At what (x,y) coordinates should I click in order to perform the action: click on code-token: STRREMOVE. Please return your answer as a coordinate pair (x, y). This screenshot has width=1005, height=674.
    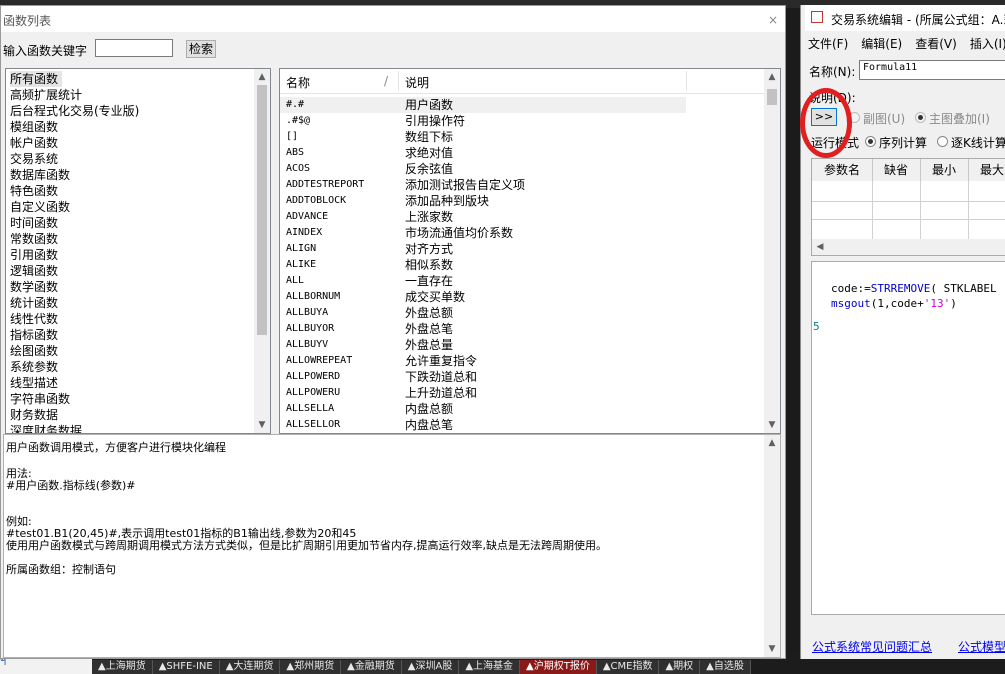
    Looking at the image, I should click on (900, 288).